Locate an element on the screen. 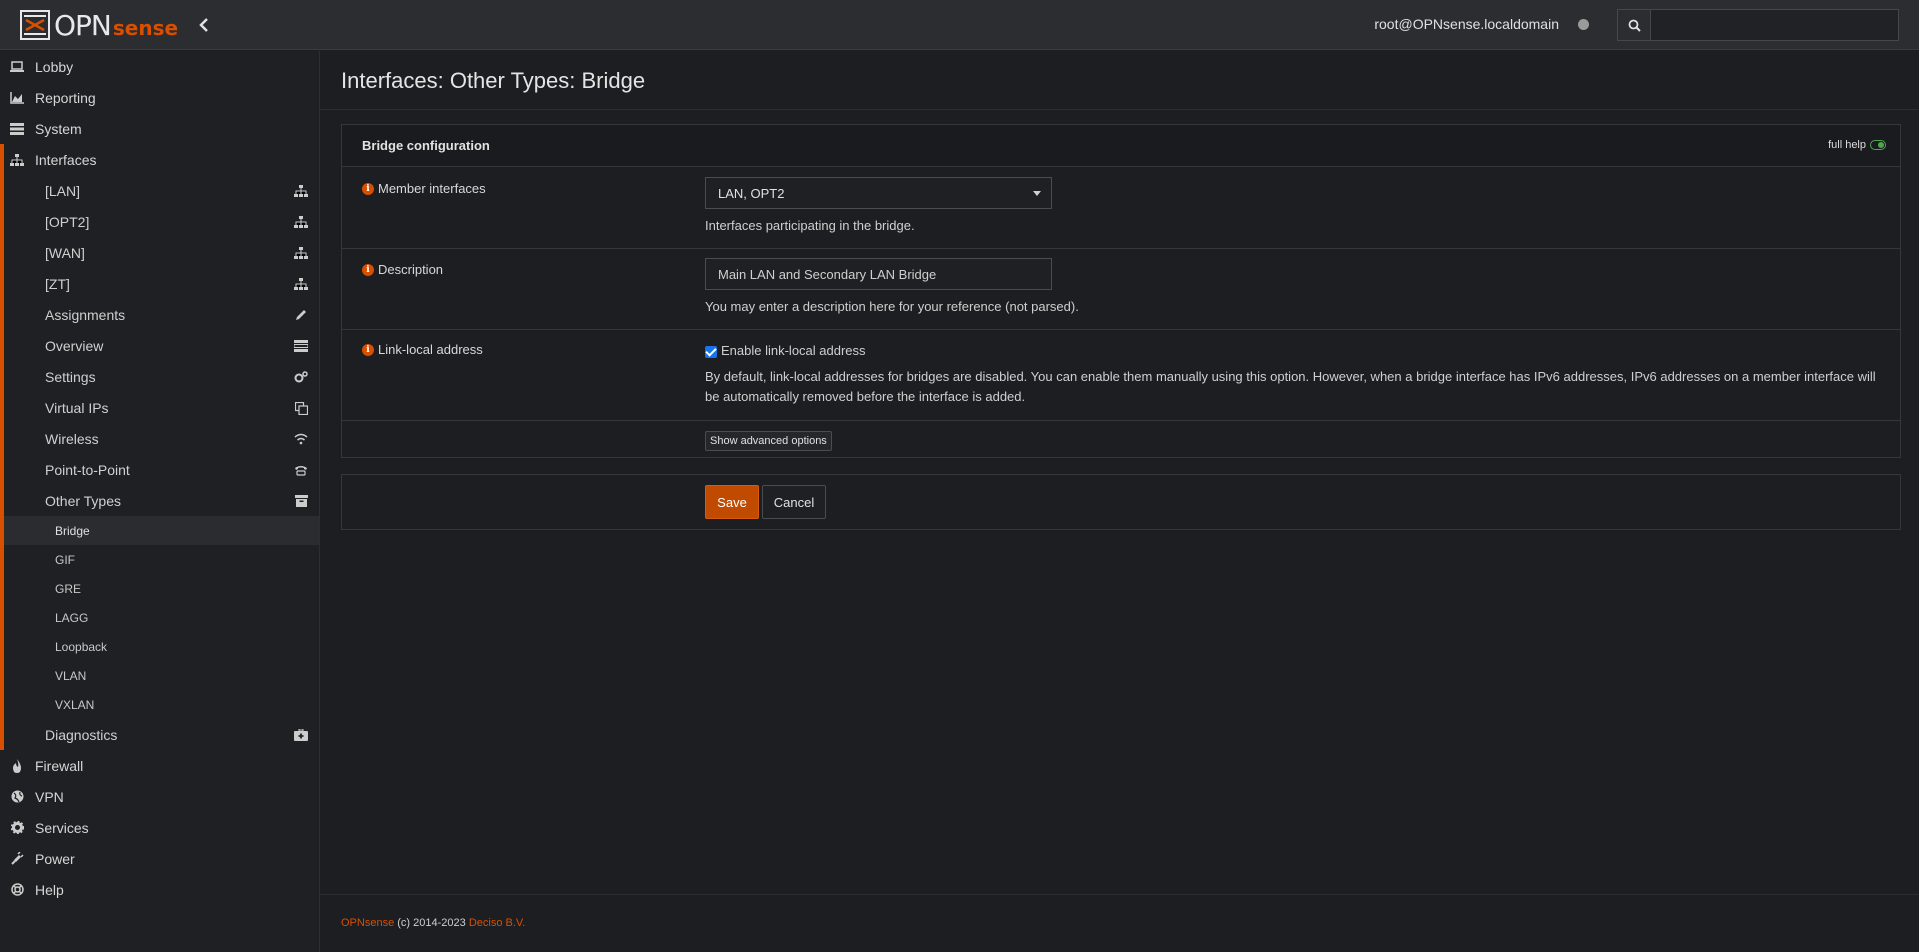 This screenshot has height=952, width=1919. footer-deciso-link: Deciso B.V. is located at coordinates (497, 923).